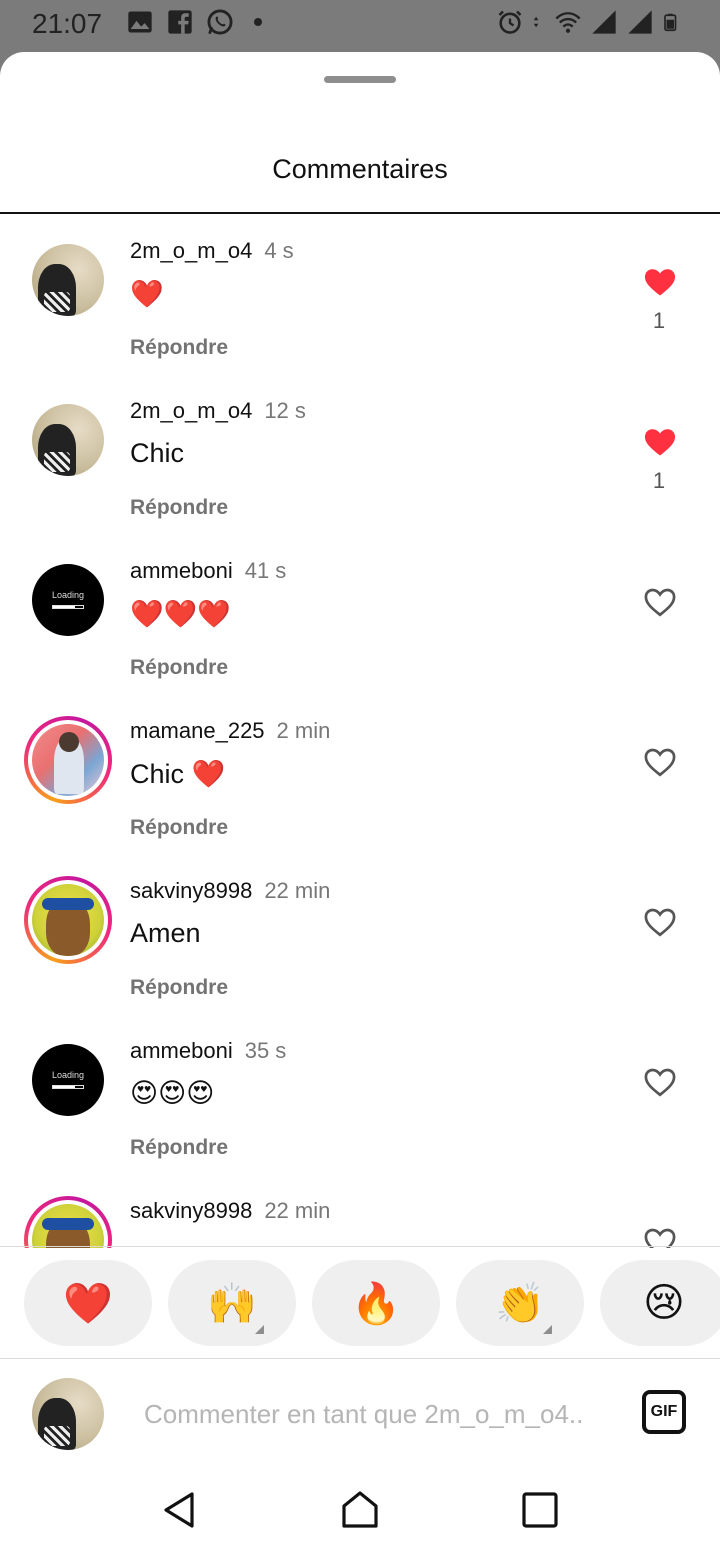  I want to click on fire-emoji-icon: 🔥, so click(376, 1303).